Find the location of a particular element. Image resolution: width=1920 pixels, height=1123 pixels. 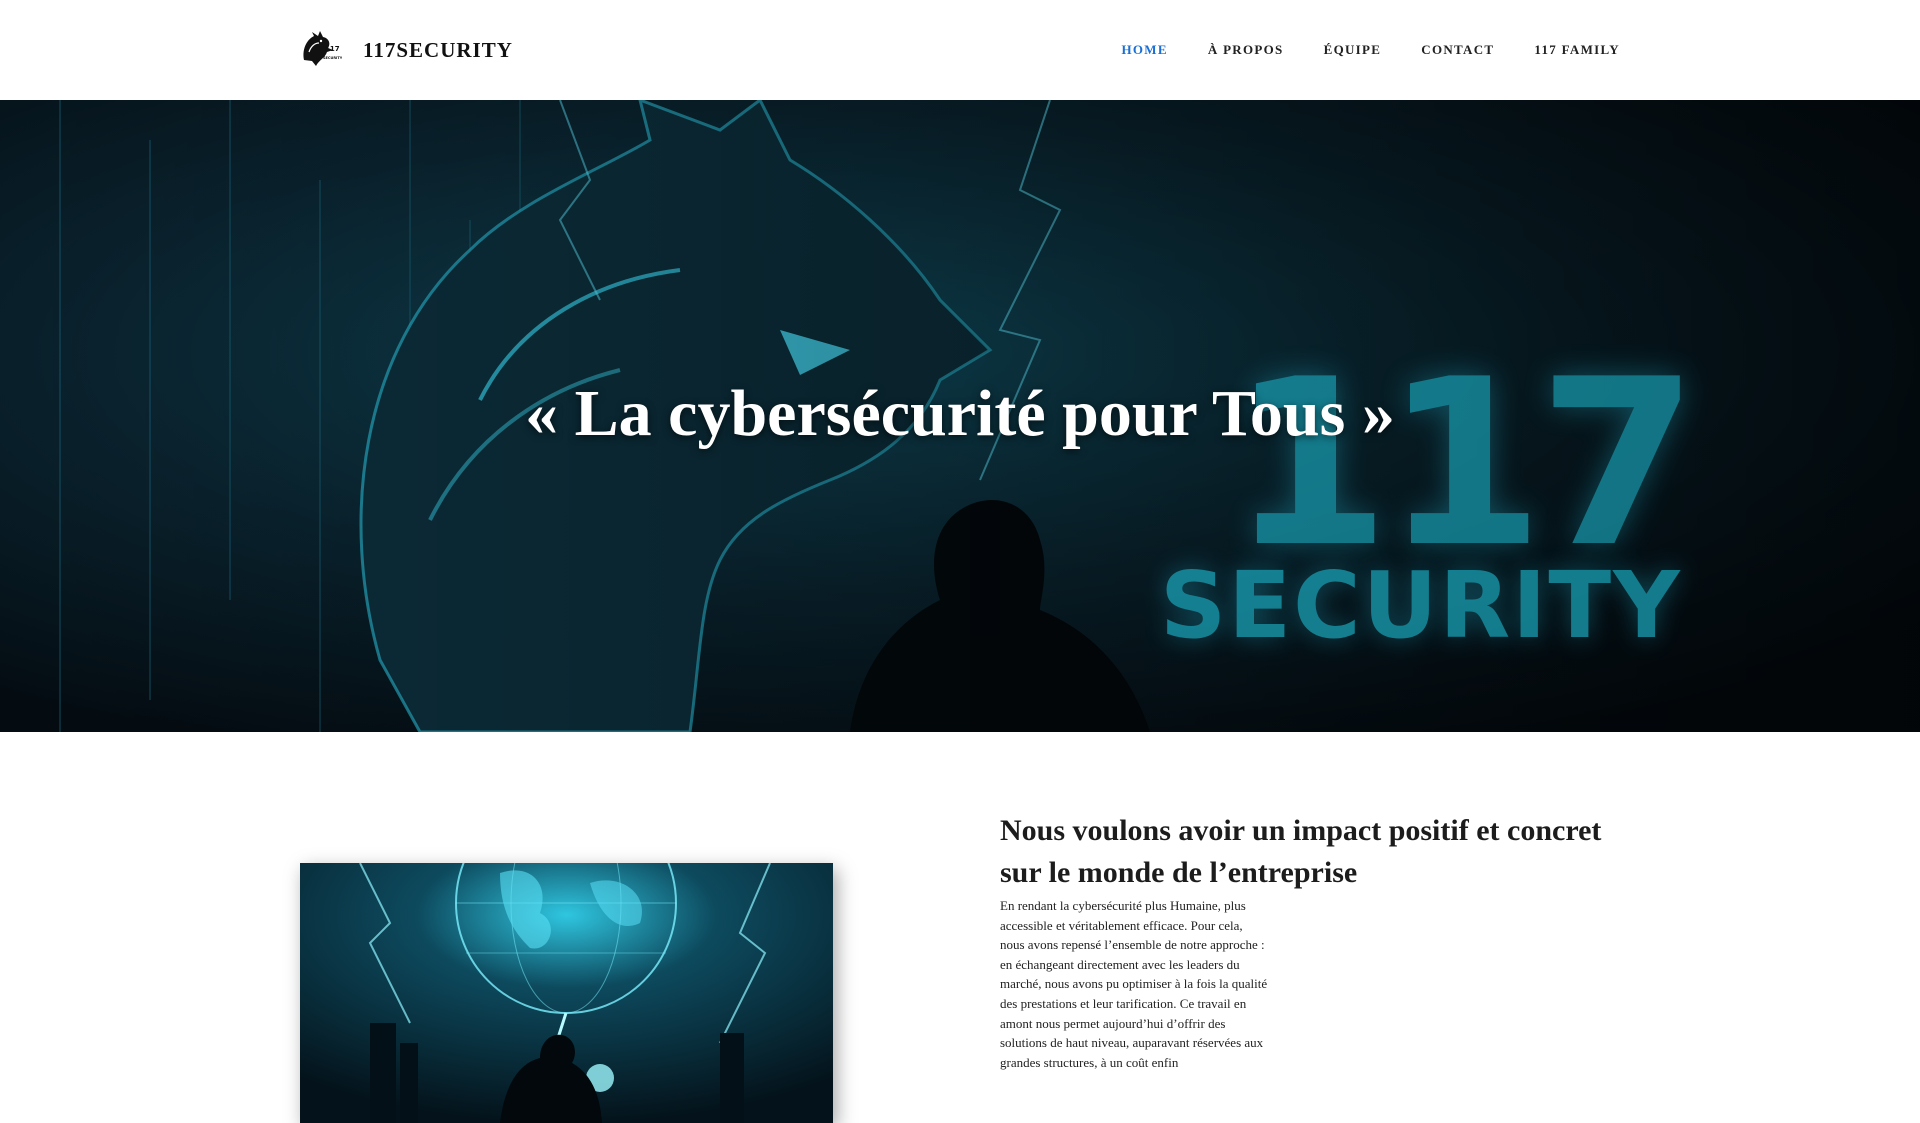

brand-link: 117 SECURITY 117SECURITY is located at coordinates (406, 50).